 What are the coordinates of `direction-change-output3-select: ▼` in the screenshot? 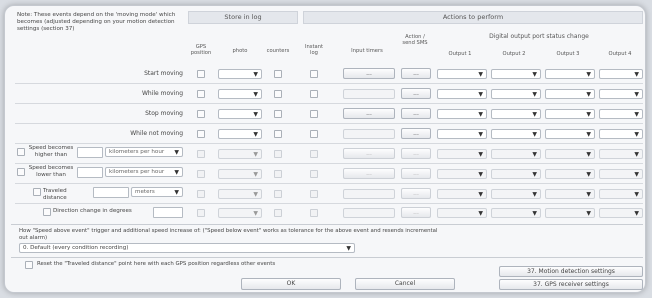 It's located at (570, 213).